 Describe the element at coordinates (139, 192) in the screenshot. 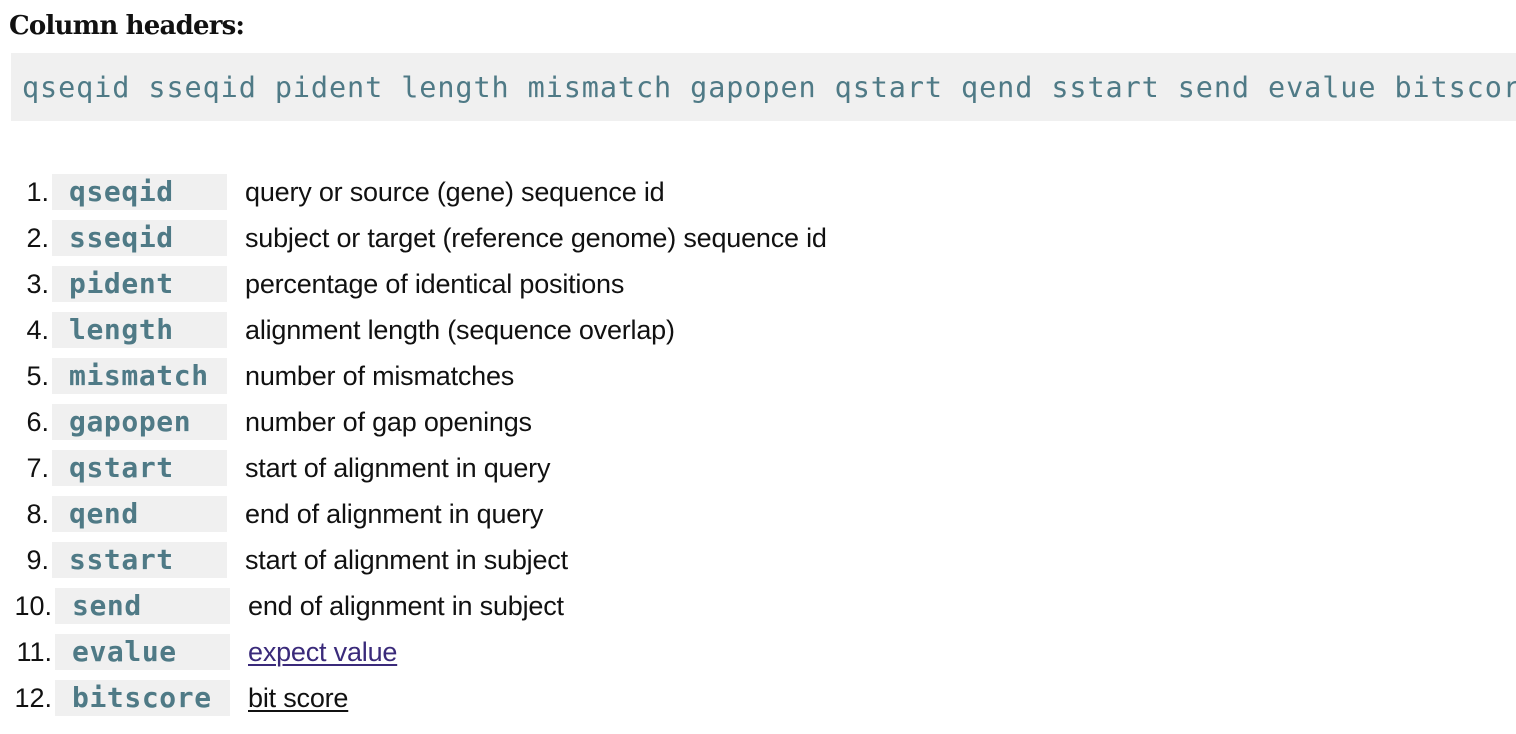

I see `column-code: qseqid` at that location.